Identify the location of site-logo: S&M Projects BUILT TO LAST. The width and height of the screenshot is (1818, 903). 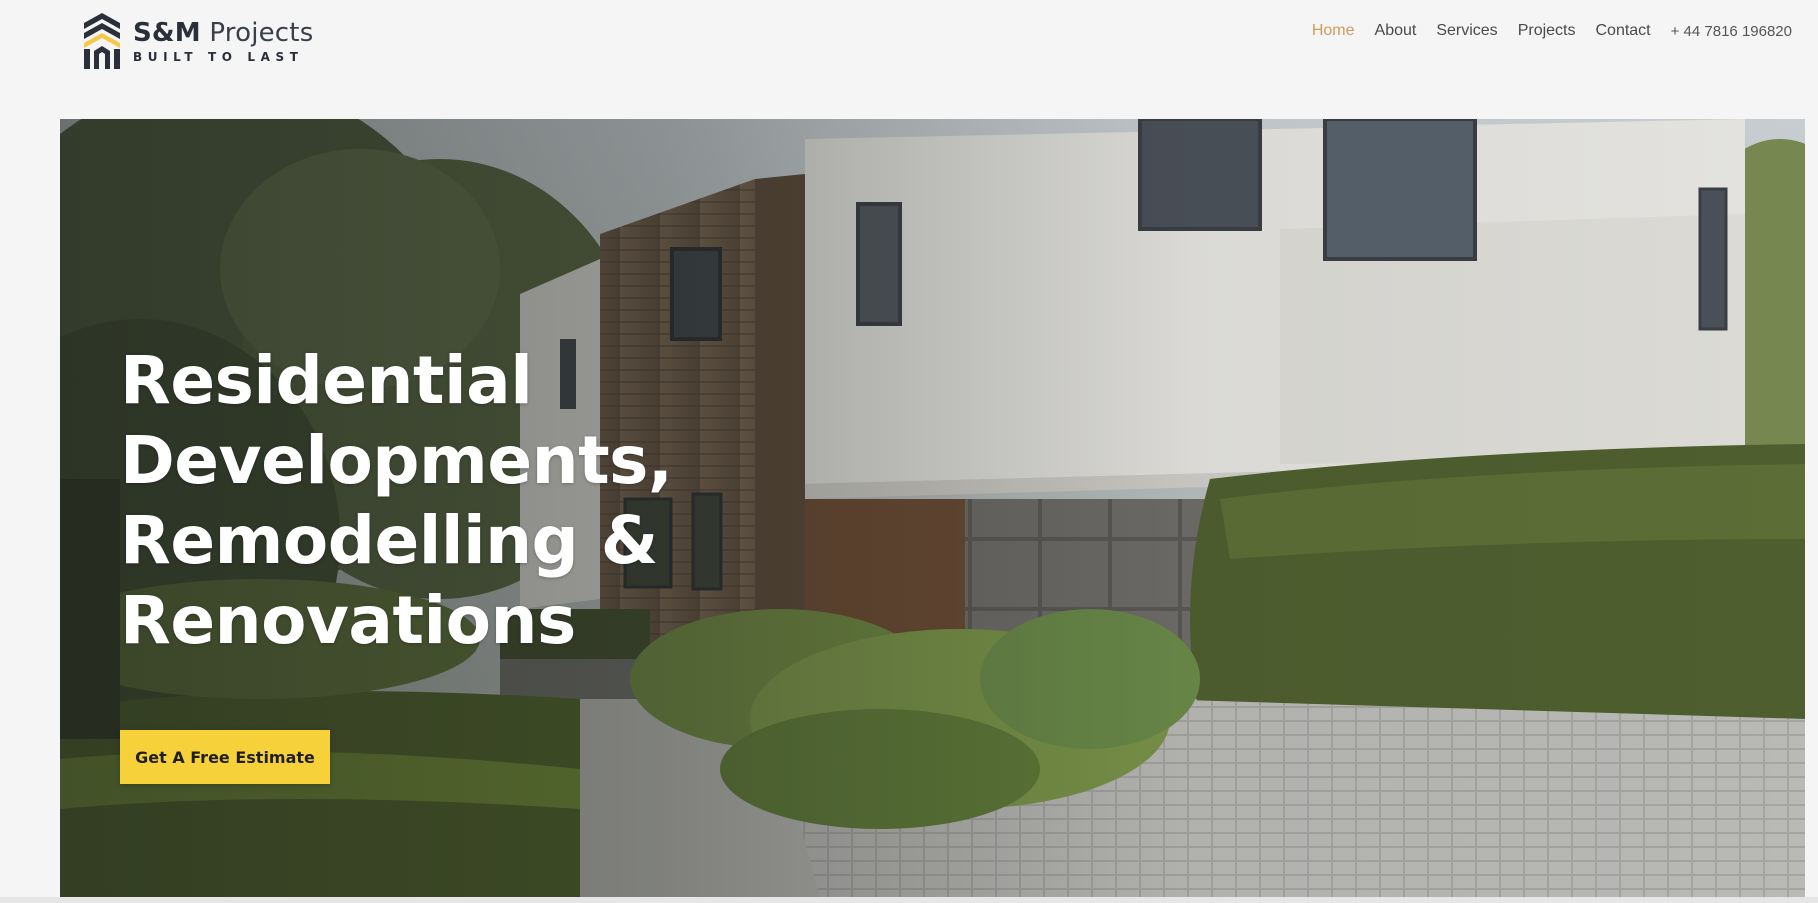
(198, 41).